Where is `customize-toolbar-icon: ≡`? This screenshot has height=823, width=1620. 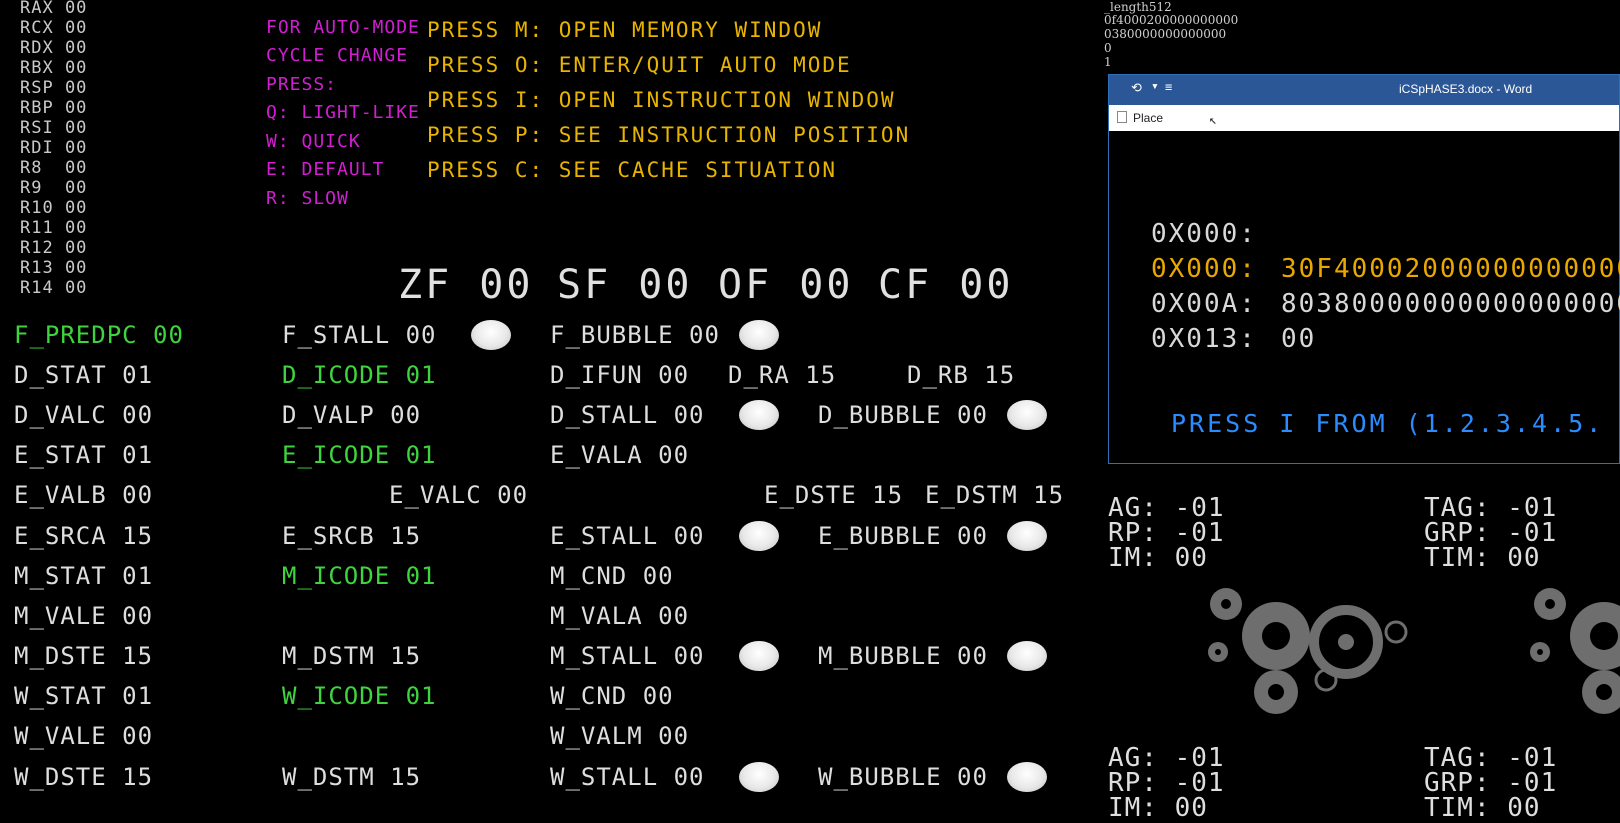
customize-toolbar-icon: ≡ is located at coordinates (1168, 87).